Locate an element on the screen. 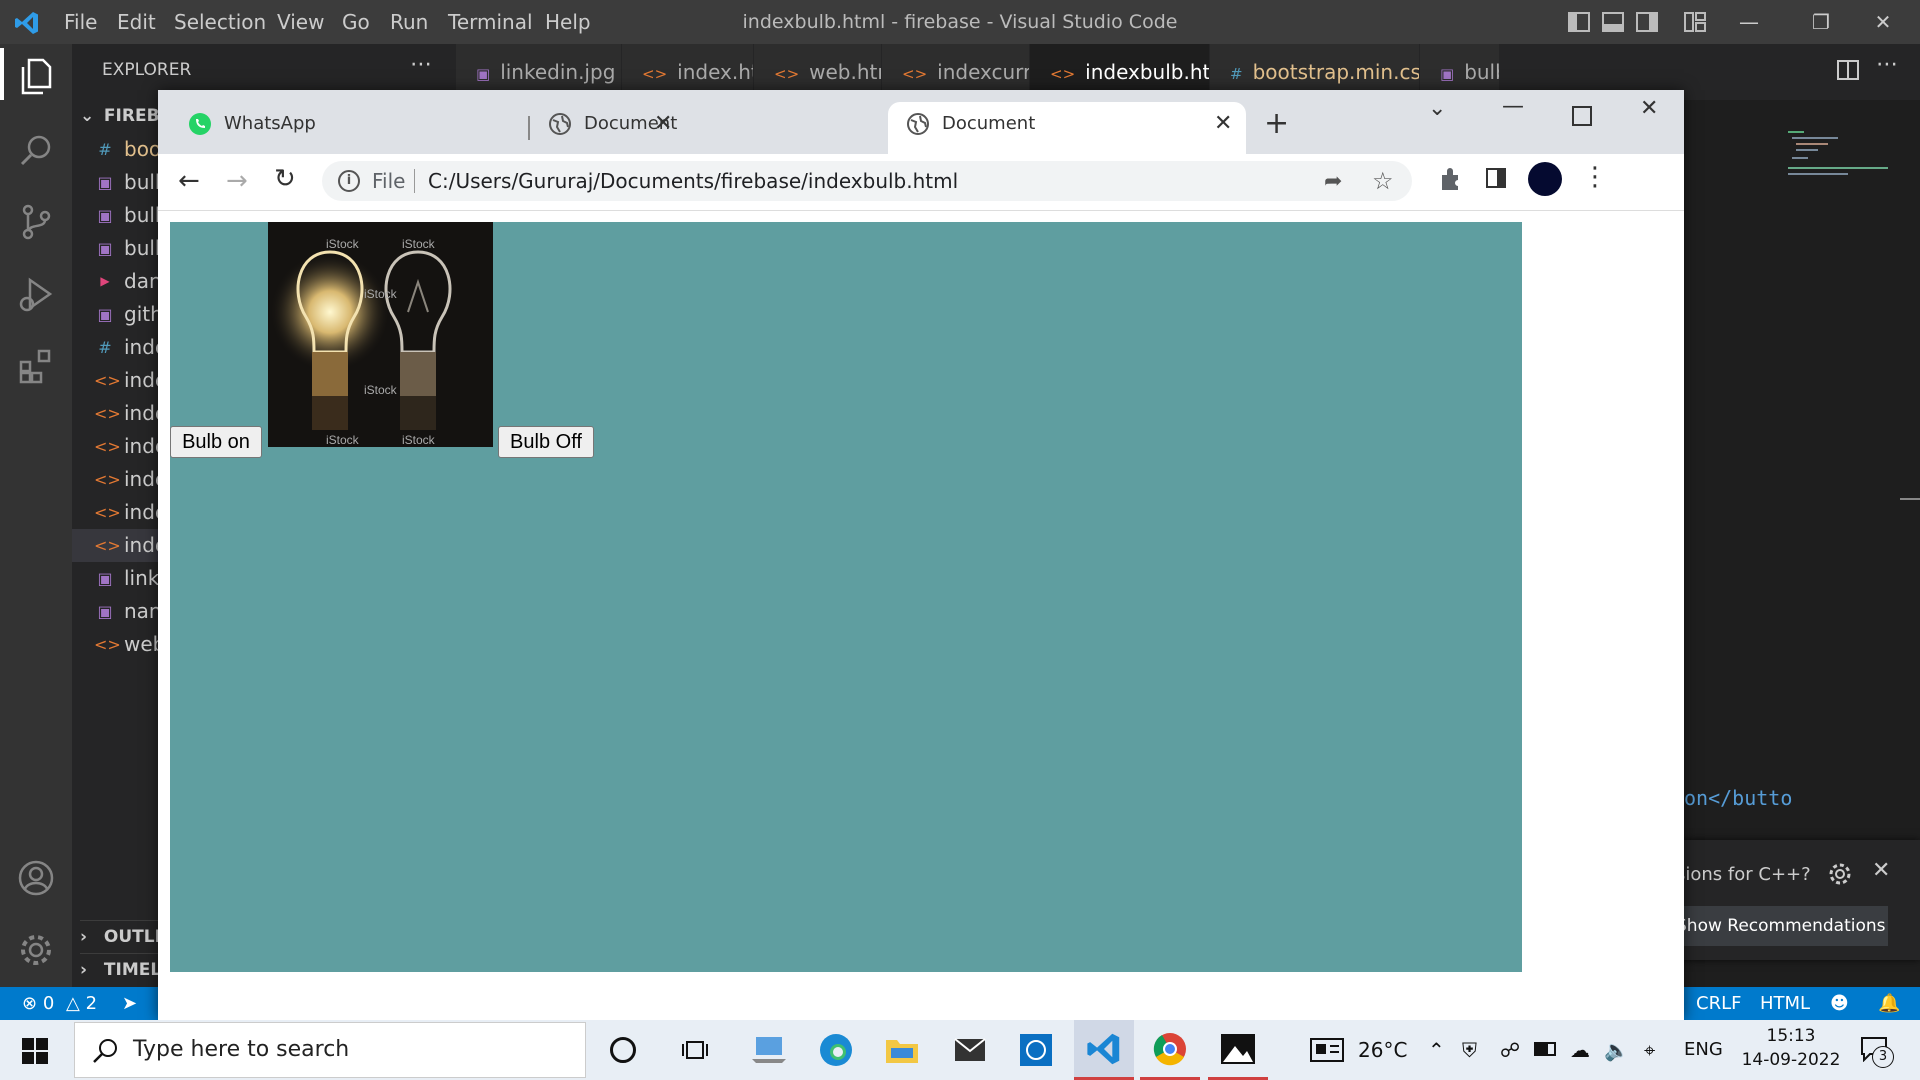 The height and width of the screenshot is (1080, 1920). vscode-minimize-button: — is located at coordinates (1749, 22).